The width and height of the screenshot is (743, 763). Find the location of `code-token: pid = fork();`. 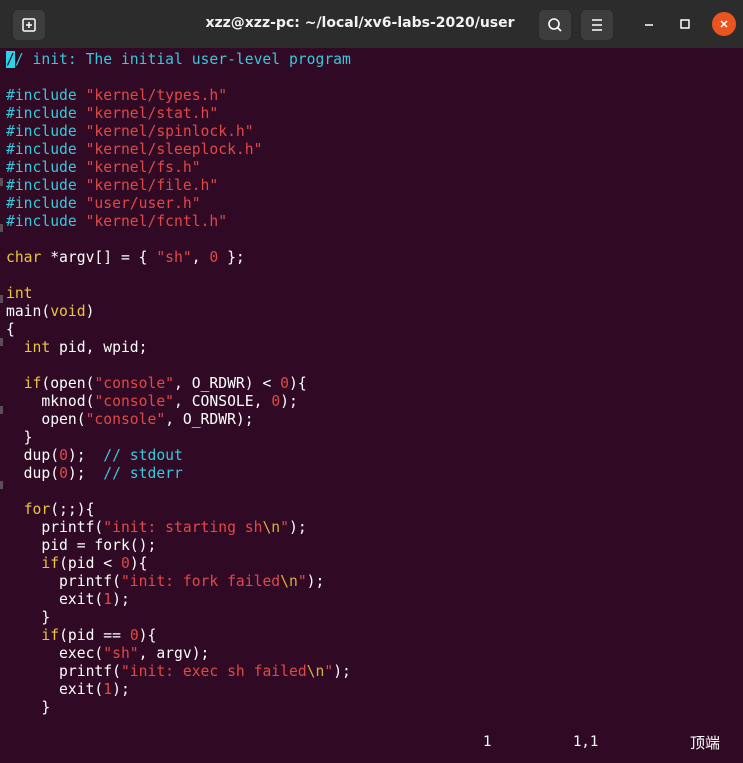

code-token: pid = fork(); is located at coordinates (81, 545).